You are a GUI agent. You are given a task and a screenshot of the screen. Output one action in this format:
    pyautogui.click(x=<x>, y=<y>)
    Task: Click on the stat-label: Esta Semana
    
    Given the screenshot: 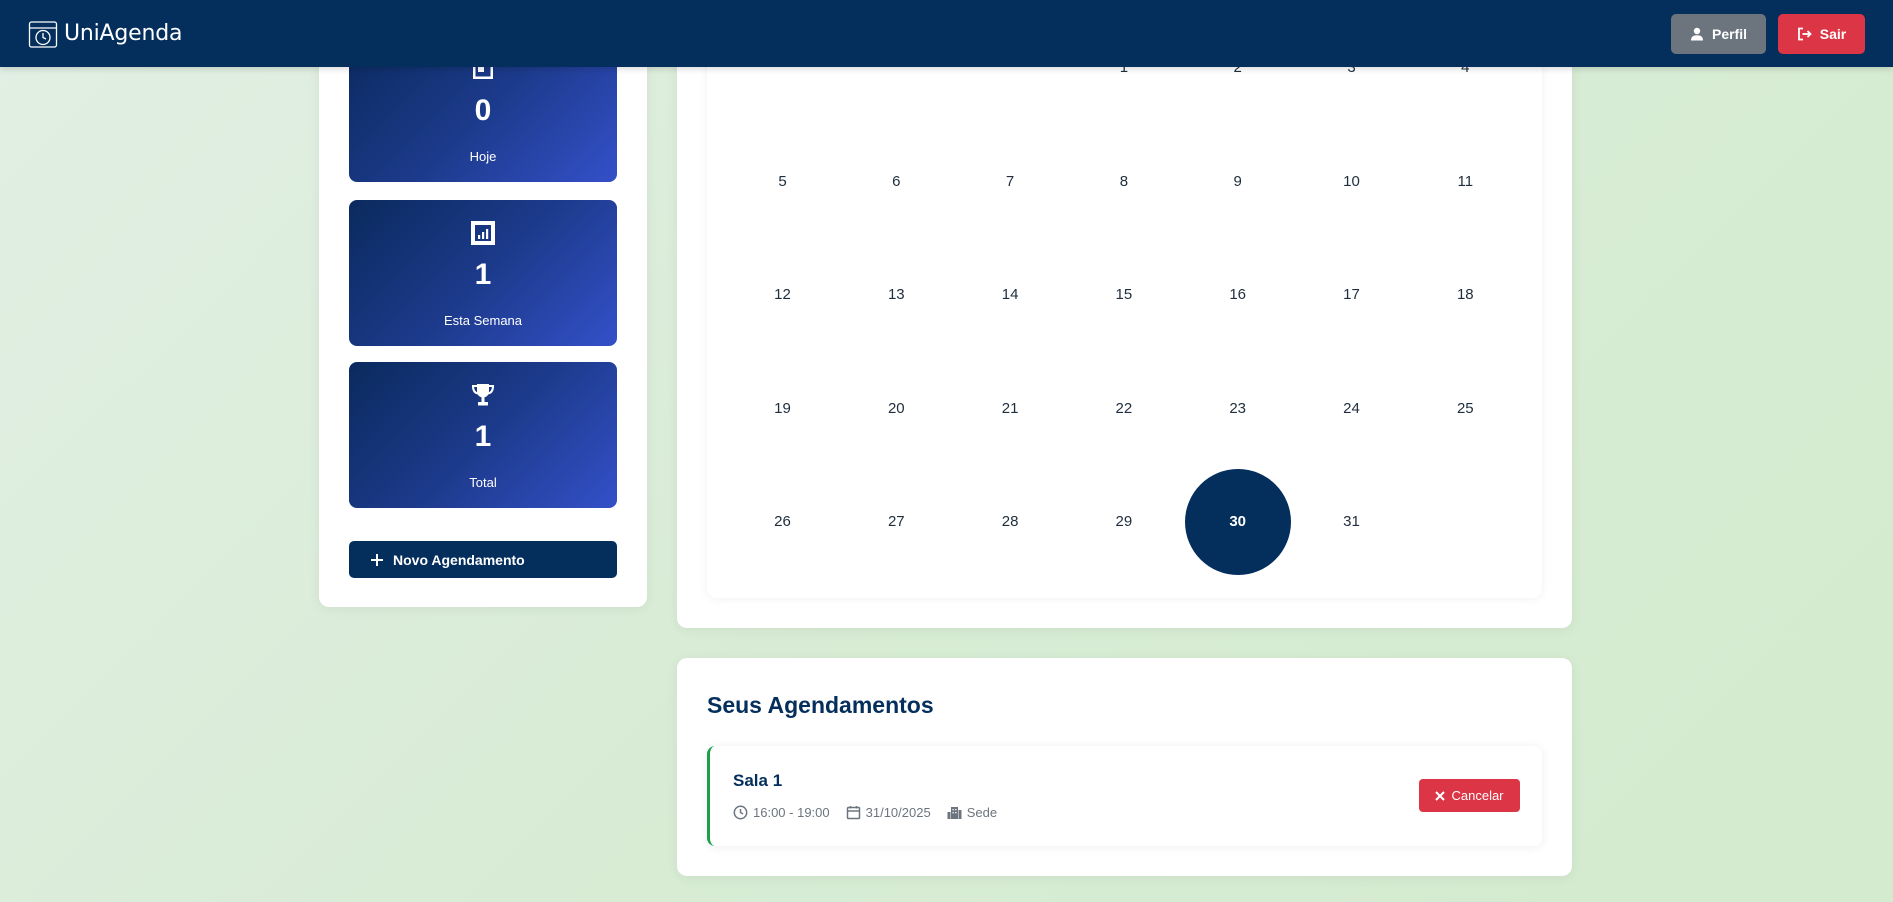 What is the action you would take?
    pyautogui.click(x=483, y=320)
    